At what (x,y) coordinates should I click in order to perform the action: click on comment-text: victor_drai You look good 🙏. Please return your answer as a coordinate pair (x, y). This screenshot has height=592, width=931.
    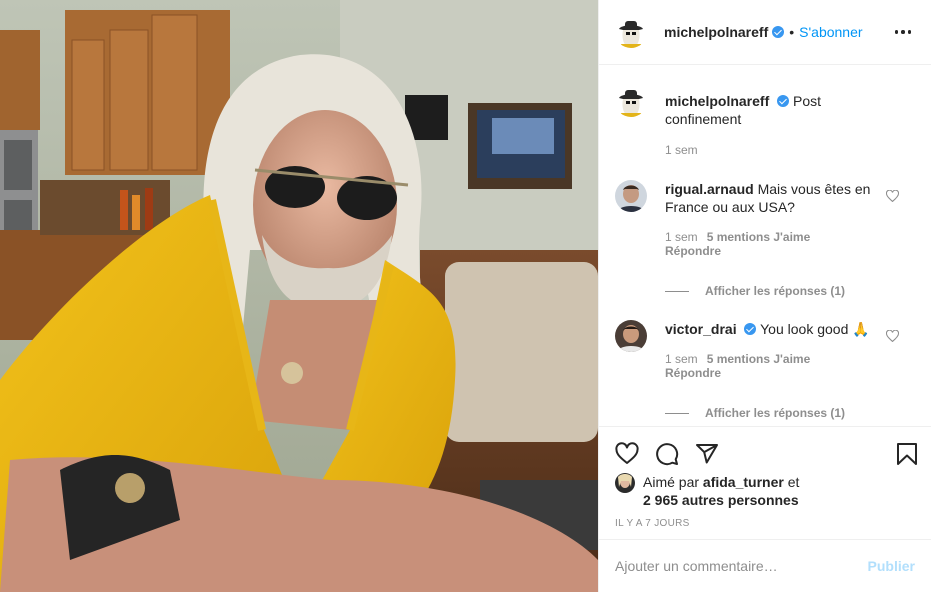
    Looking at the image, I should click on (777, 329).